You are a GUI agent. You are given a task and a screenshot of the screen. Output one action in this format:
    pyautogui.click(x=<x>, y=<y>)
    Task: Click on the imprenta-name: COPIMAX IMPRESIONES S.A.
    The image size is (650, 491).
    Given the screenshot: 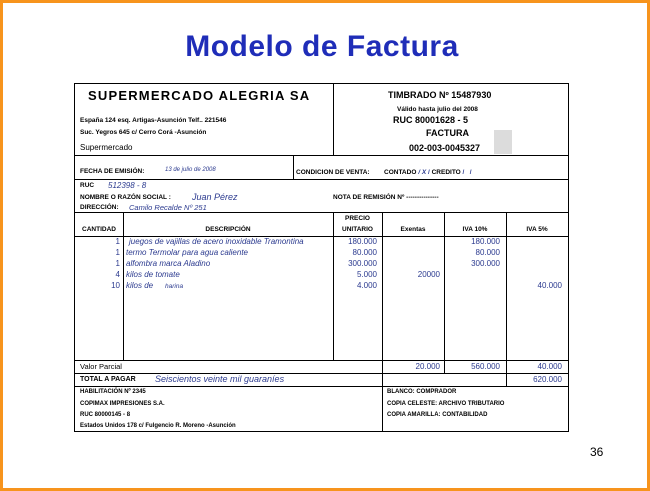 What is the action you would take?
    pyautogui.click(x=122, y=404)
    